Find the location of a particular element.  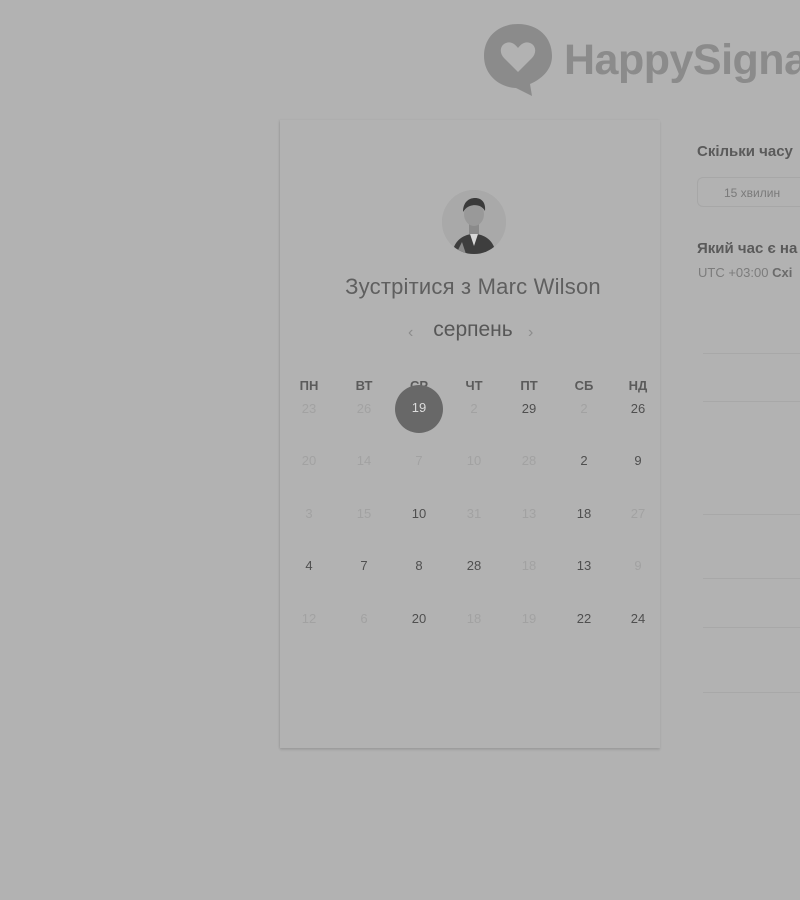

available-date: 28 is located at coordinates (474, 566).